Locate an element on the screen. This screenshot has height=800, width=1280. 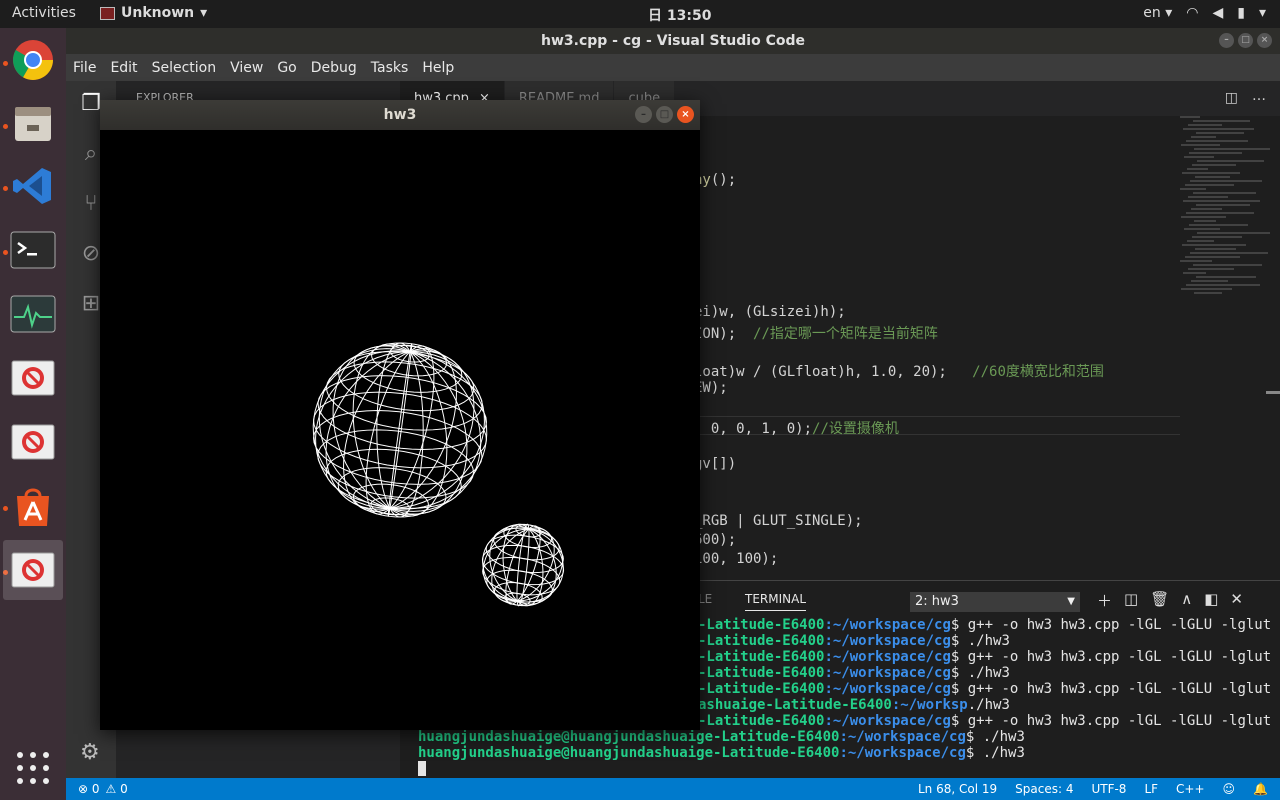
tab-terminal: TERMINAL is located at coordinates (776, 601).